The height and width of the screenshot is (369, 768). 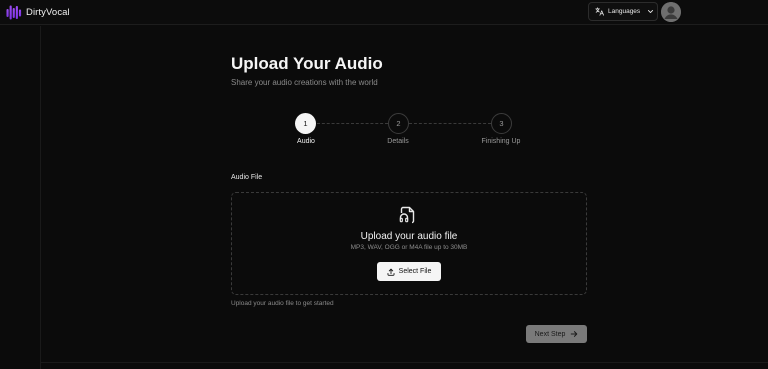 What do you see at coordinates (599, 11) in the screenshot?
I see `translate-icon` at bounding box center [599, 11].